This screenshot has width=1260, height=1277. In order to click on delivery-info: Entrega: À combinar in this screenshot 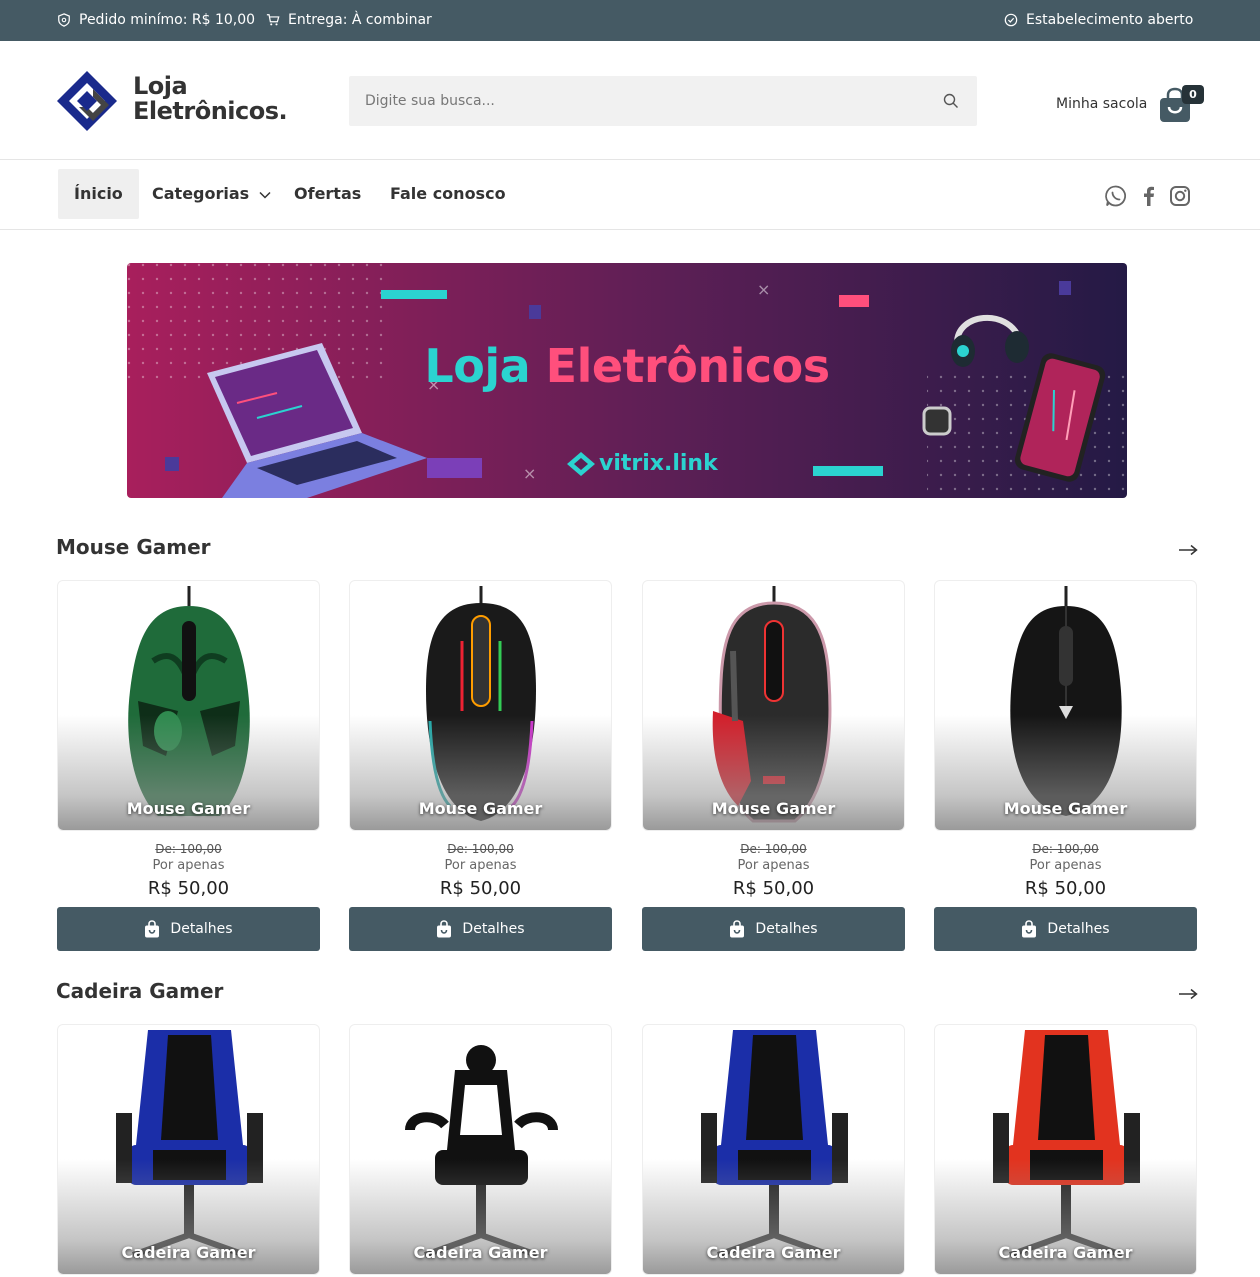, I will do `click(349, 20)`.